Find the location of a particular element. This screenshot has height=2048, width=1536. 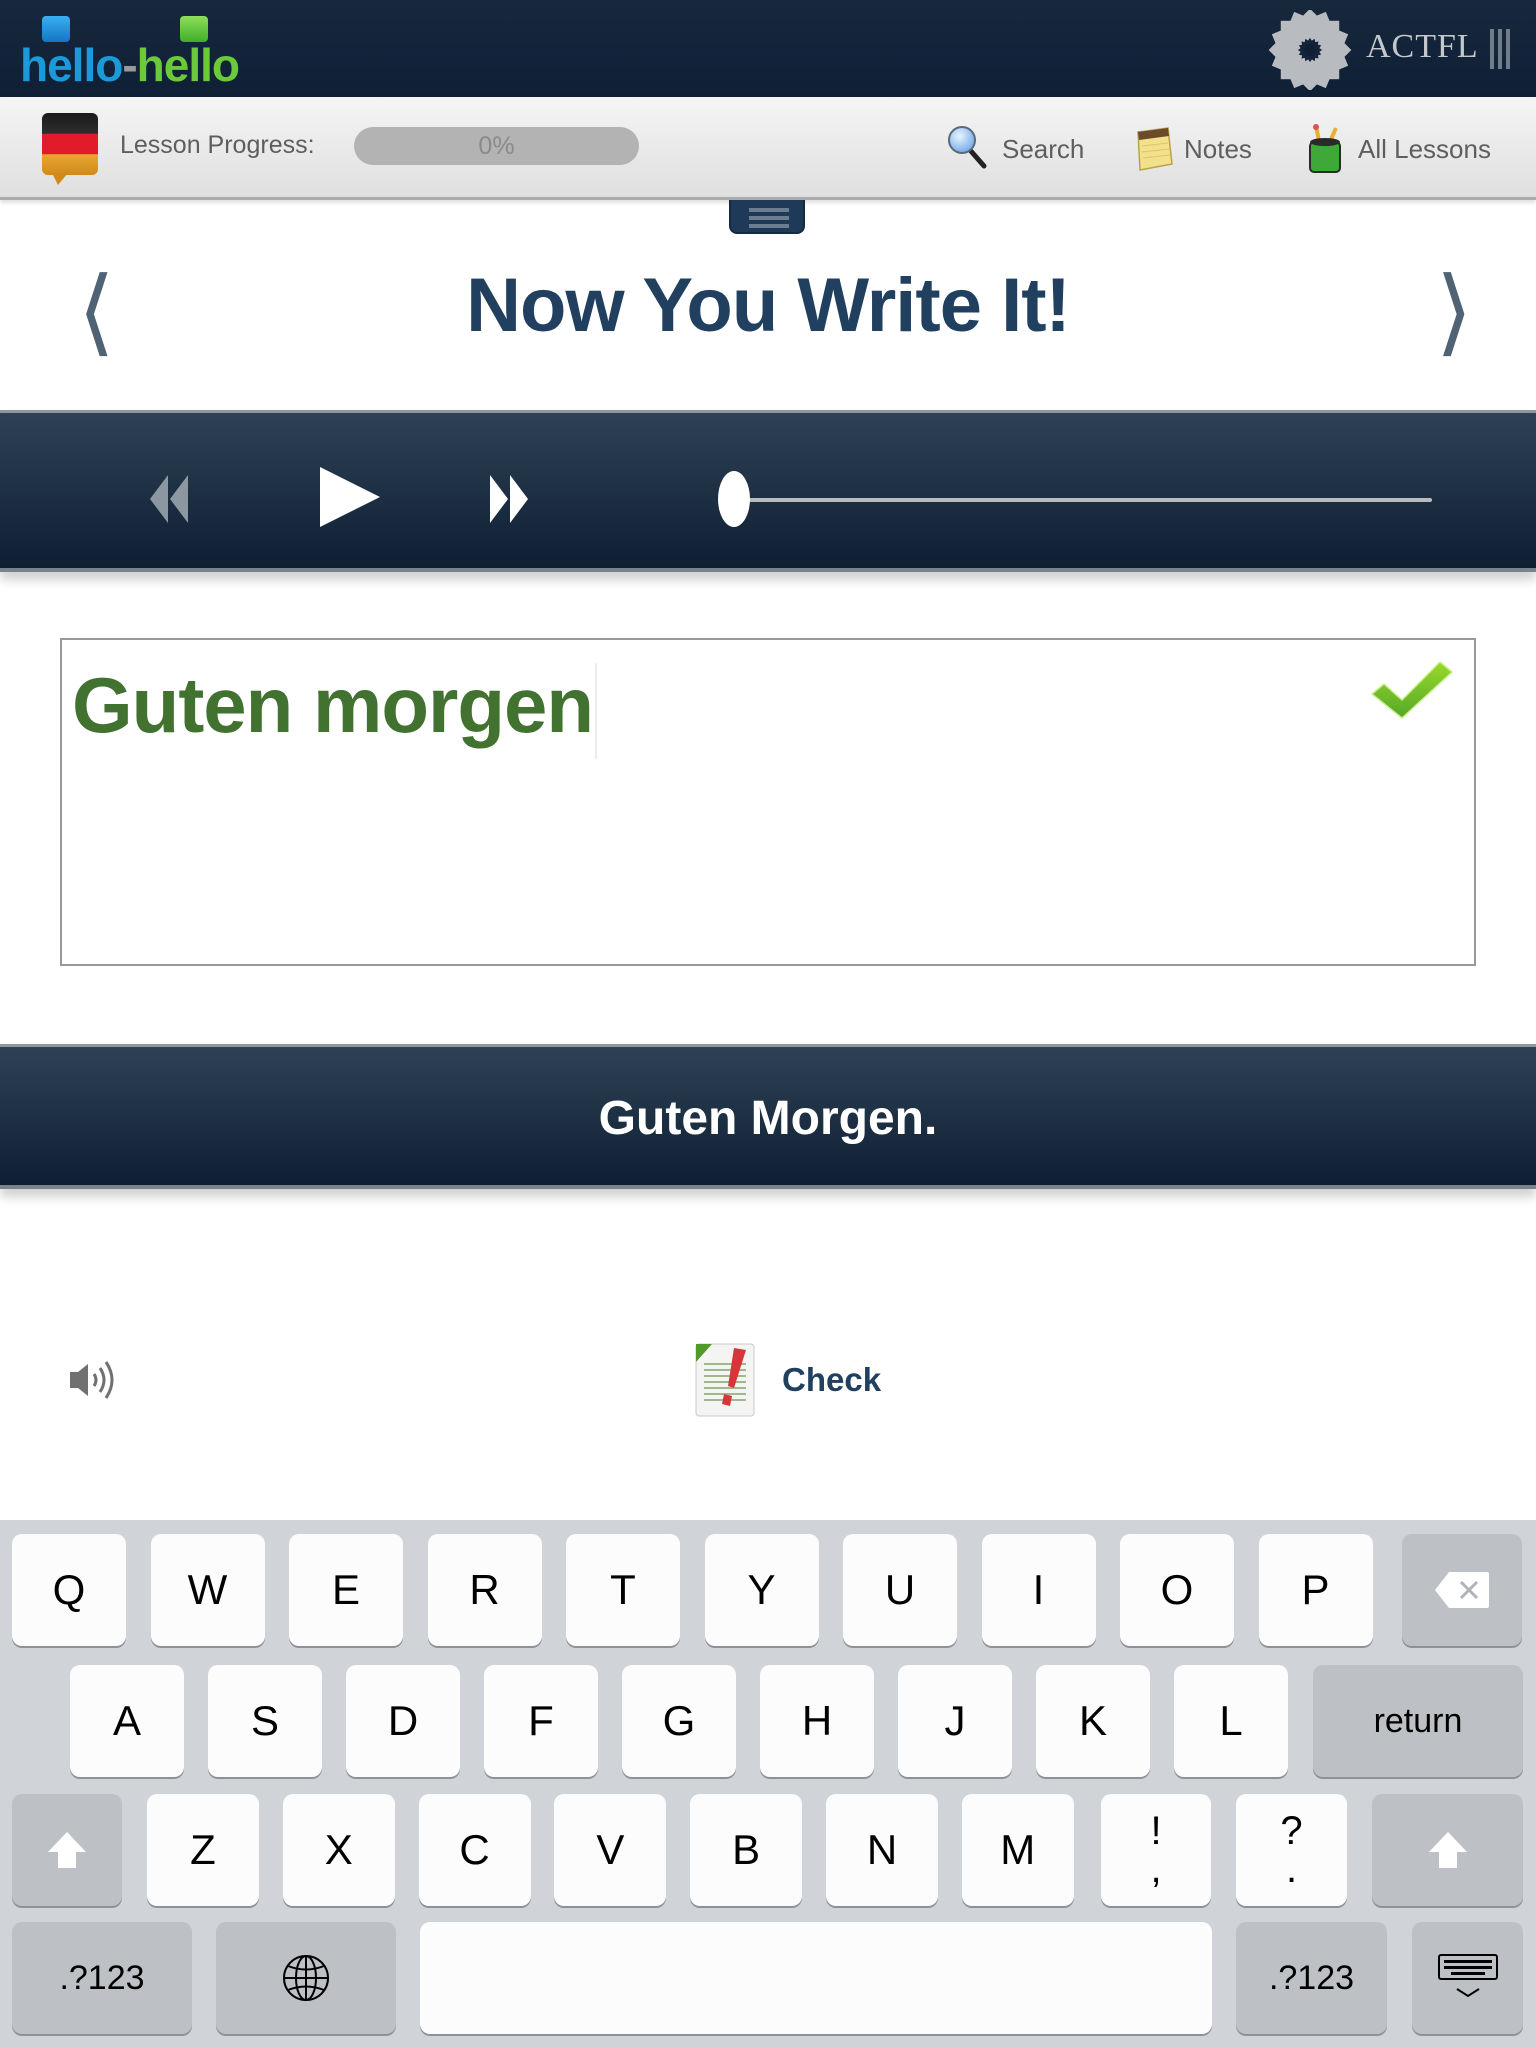

key-x: X is located at coordinates (338, 1850).